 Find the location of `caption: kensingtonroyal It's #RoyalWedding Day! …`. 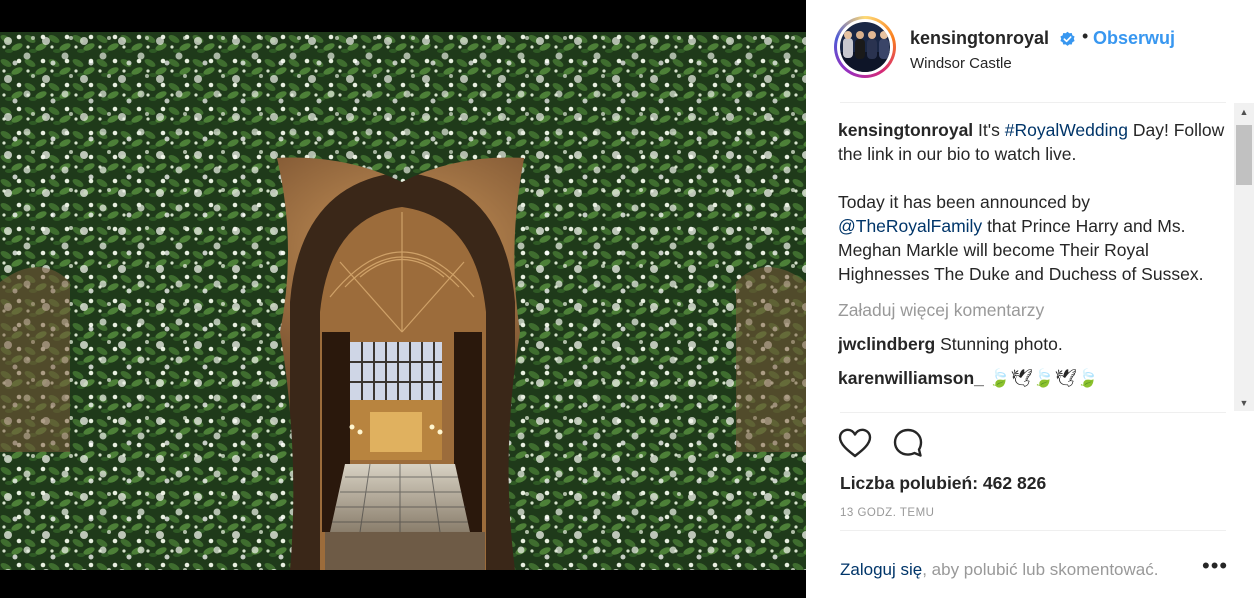

caption: kensingtonroyal It's #RoyalWedding Day! … is located at coordinates (1033, 142).